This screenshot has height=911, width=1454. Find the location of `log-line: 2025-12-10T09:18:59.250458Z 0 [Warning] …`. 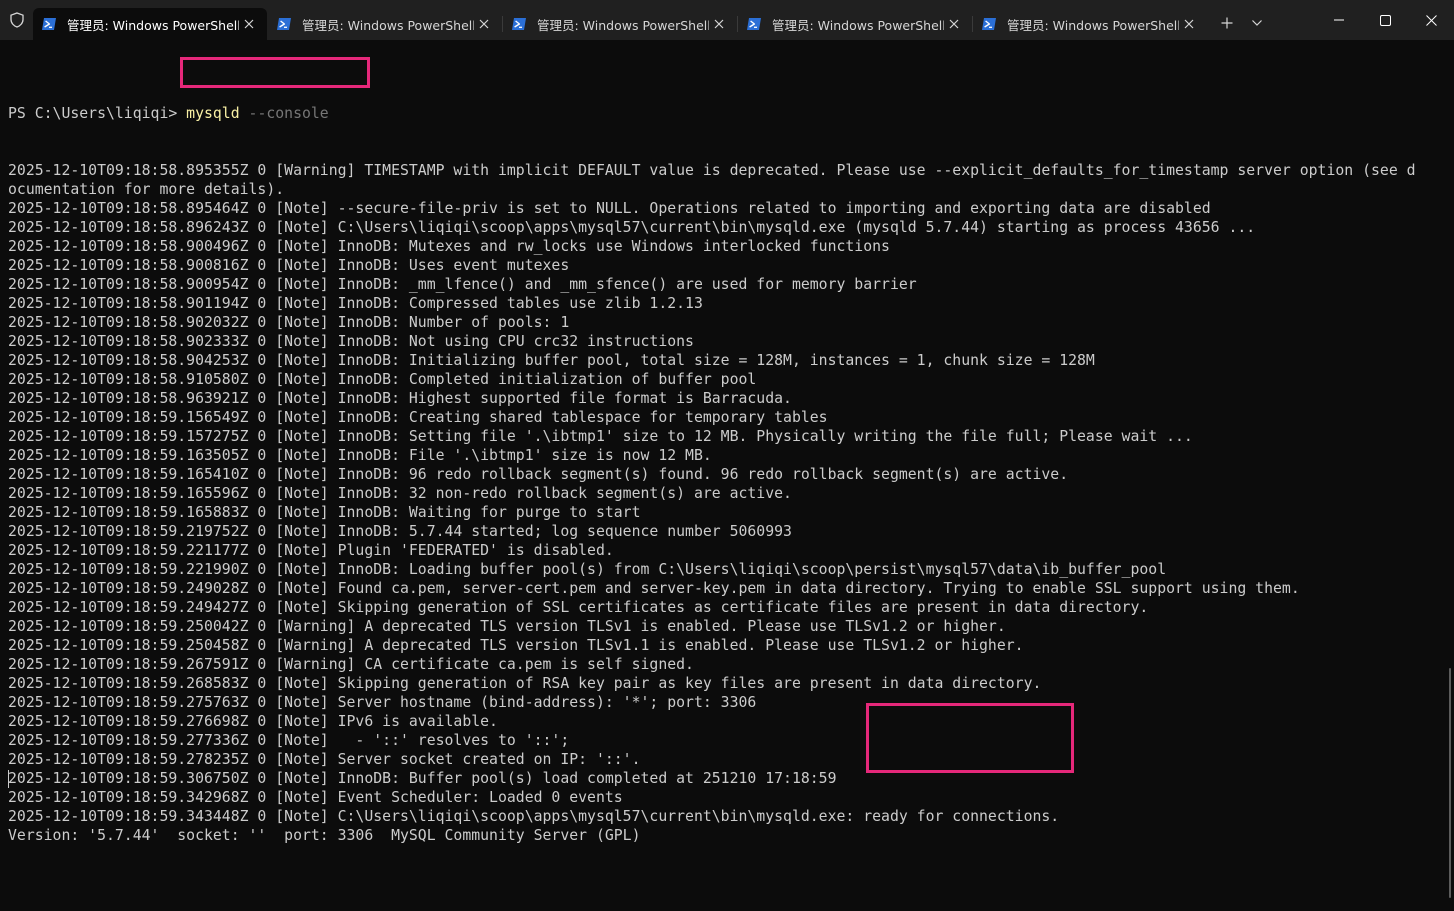

log-line: 2025-12-10T09:18:59.250458Z 0 [Warning] … is located at coordinates (516, 645).